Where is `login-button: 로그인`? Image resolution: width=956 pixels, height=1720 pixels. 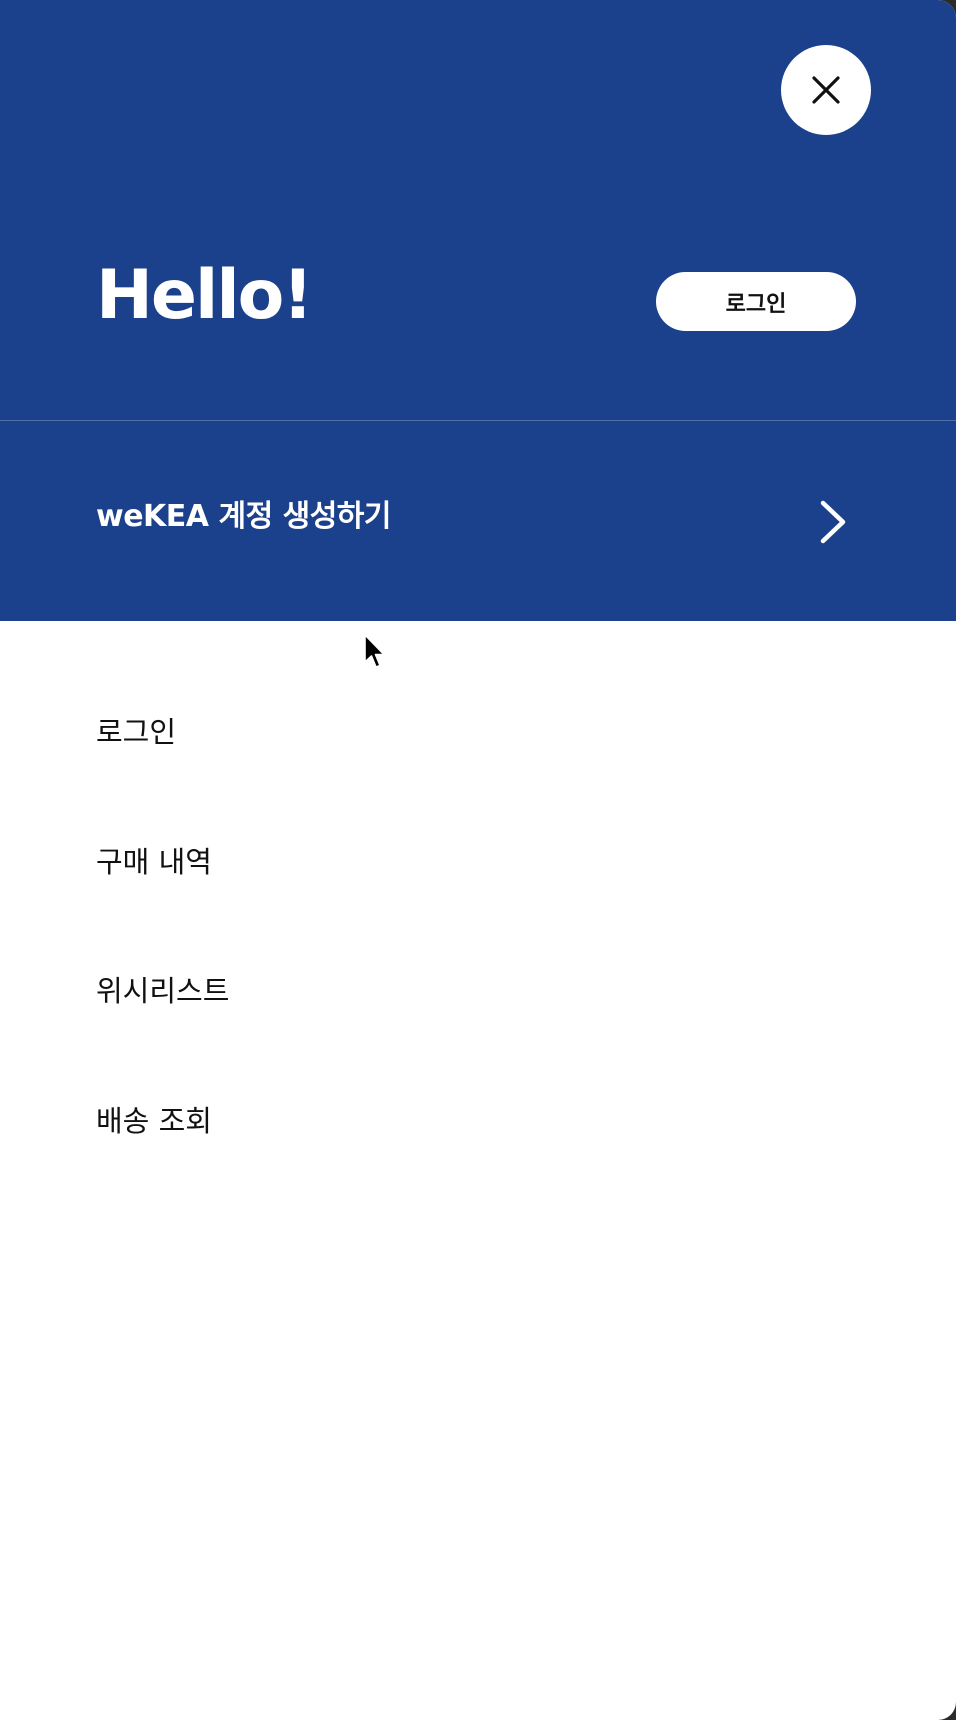
login-button: 로그인 is located at coordinates (756, 301).